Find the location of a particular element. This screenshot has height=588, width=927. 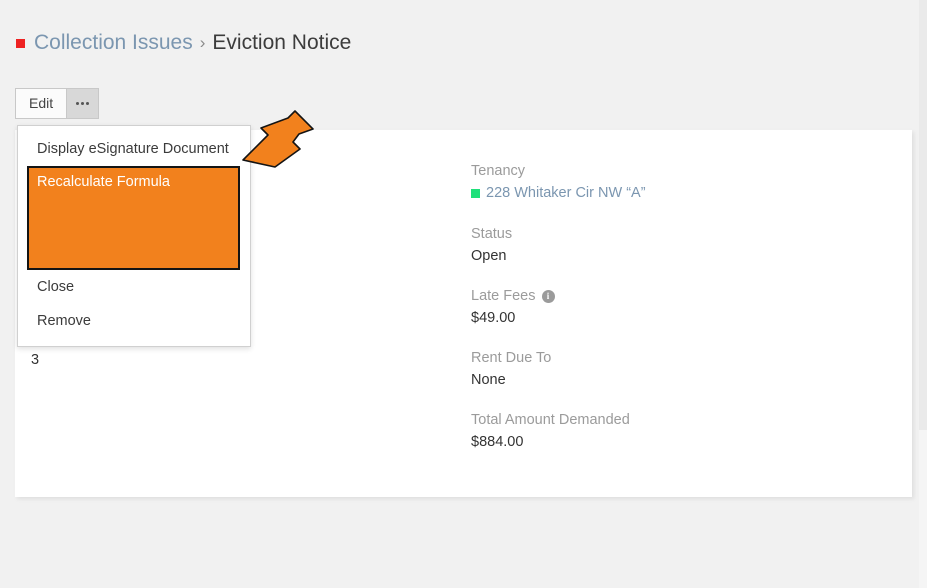

breadcrumb-parent-link: Collection Issues is located at coordinates (113, 42).